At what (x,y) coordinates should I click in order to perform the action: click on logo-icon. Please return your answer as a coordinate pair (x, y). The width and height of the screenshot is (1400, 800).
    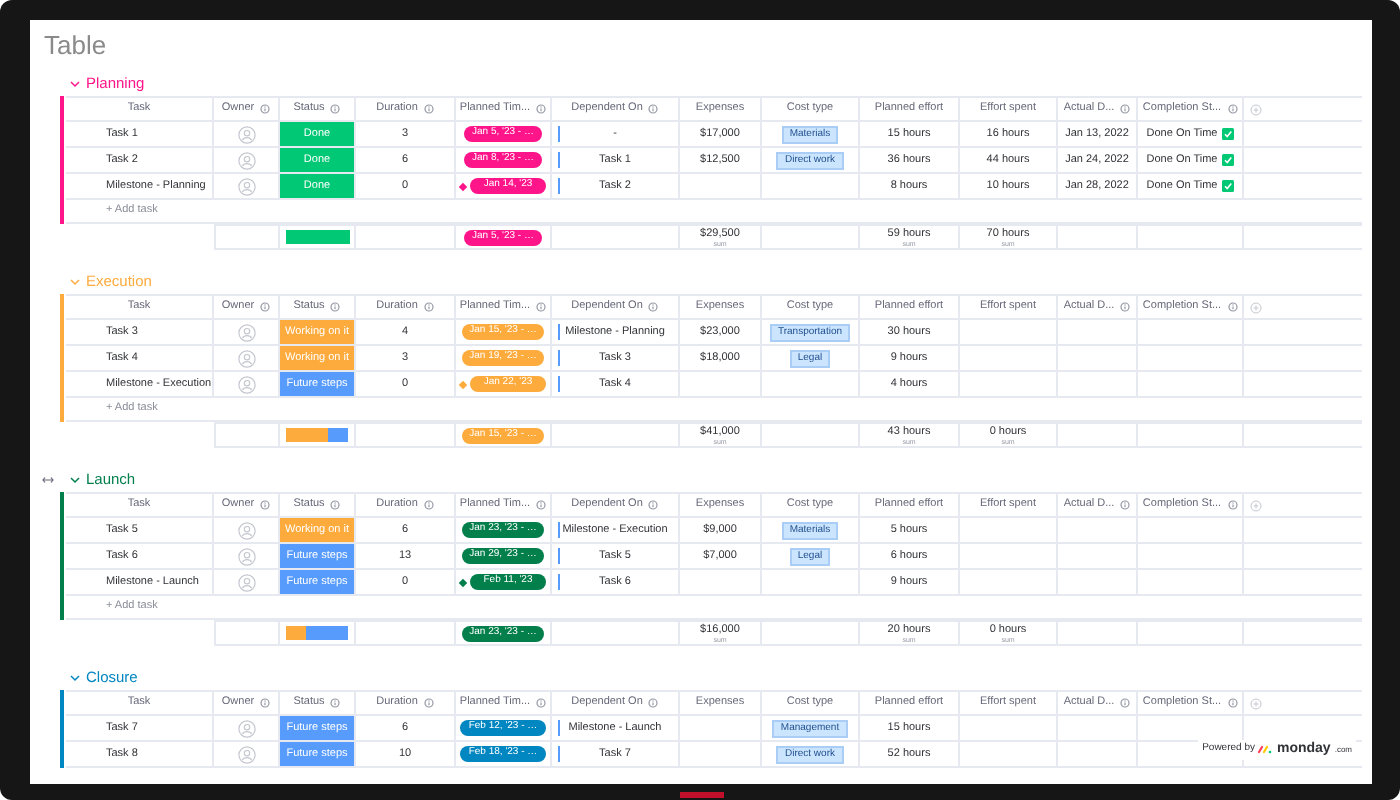
    Looking at the image, I should click on (1265, 749).